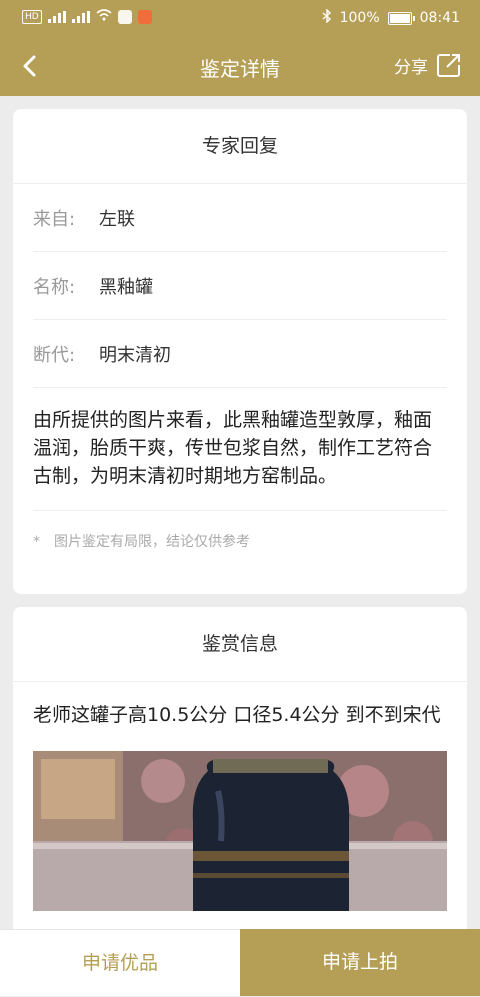 The image size is (480, 997). Describe the element at coordinates (152, 542) in the screenshot. I see `note-text: 图片鉴定有局限，结论仅供参考` at that location.